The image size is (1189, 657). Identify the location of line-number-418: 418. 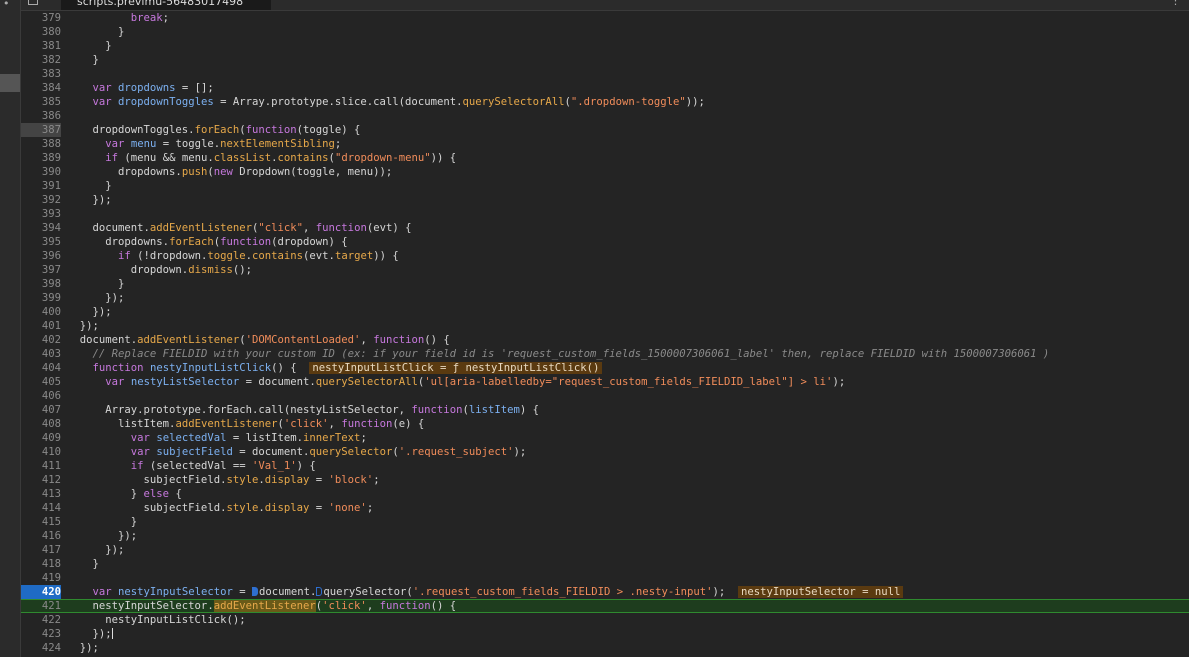
(41, 564).